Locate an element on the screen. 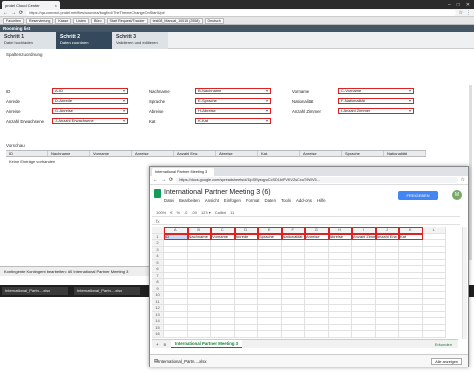 This screenshot has width=474, height=372. step-3: Schritt 3 Validieren und editieren is located at coordinates (140, 40).